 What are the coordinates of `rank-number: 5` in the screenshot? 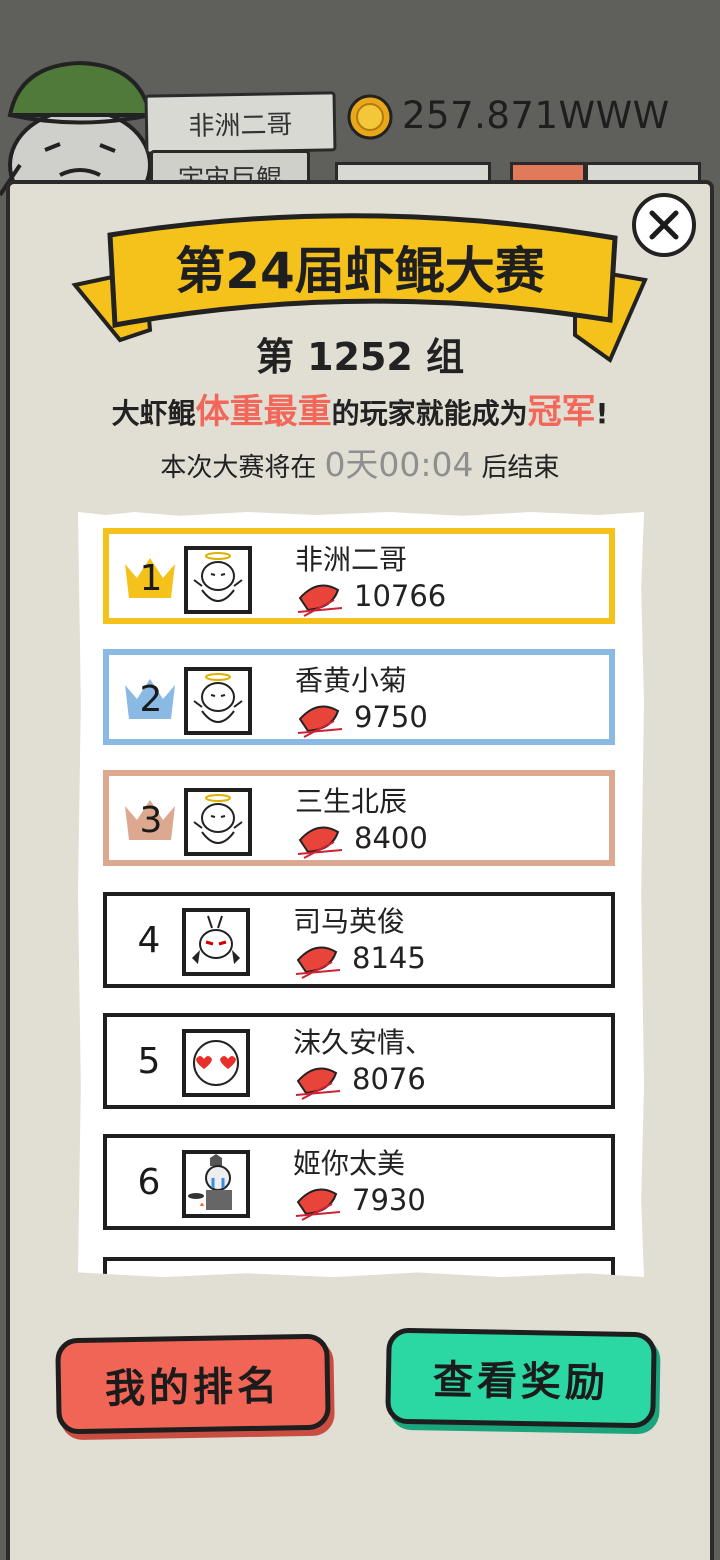 It's located at (149, 1061).